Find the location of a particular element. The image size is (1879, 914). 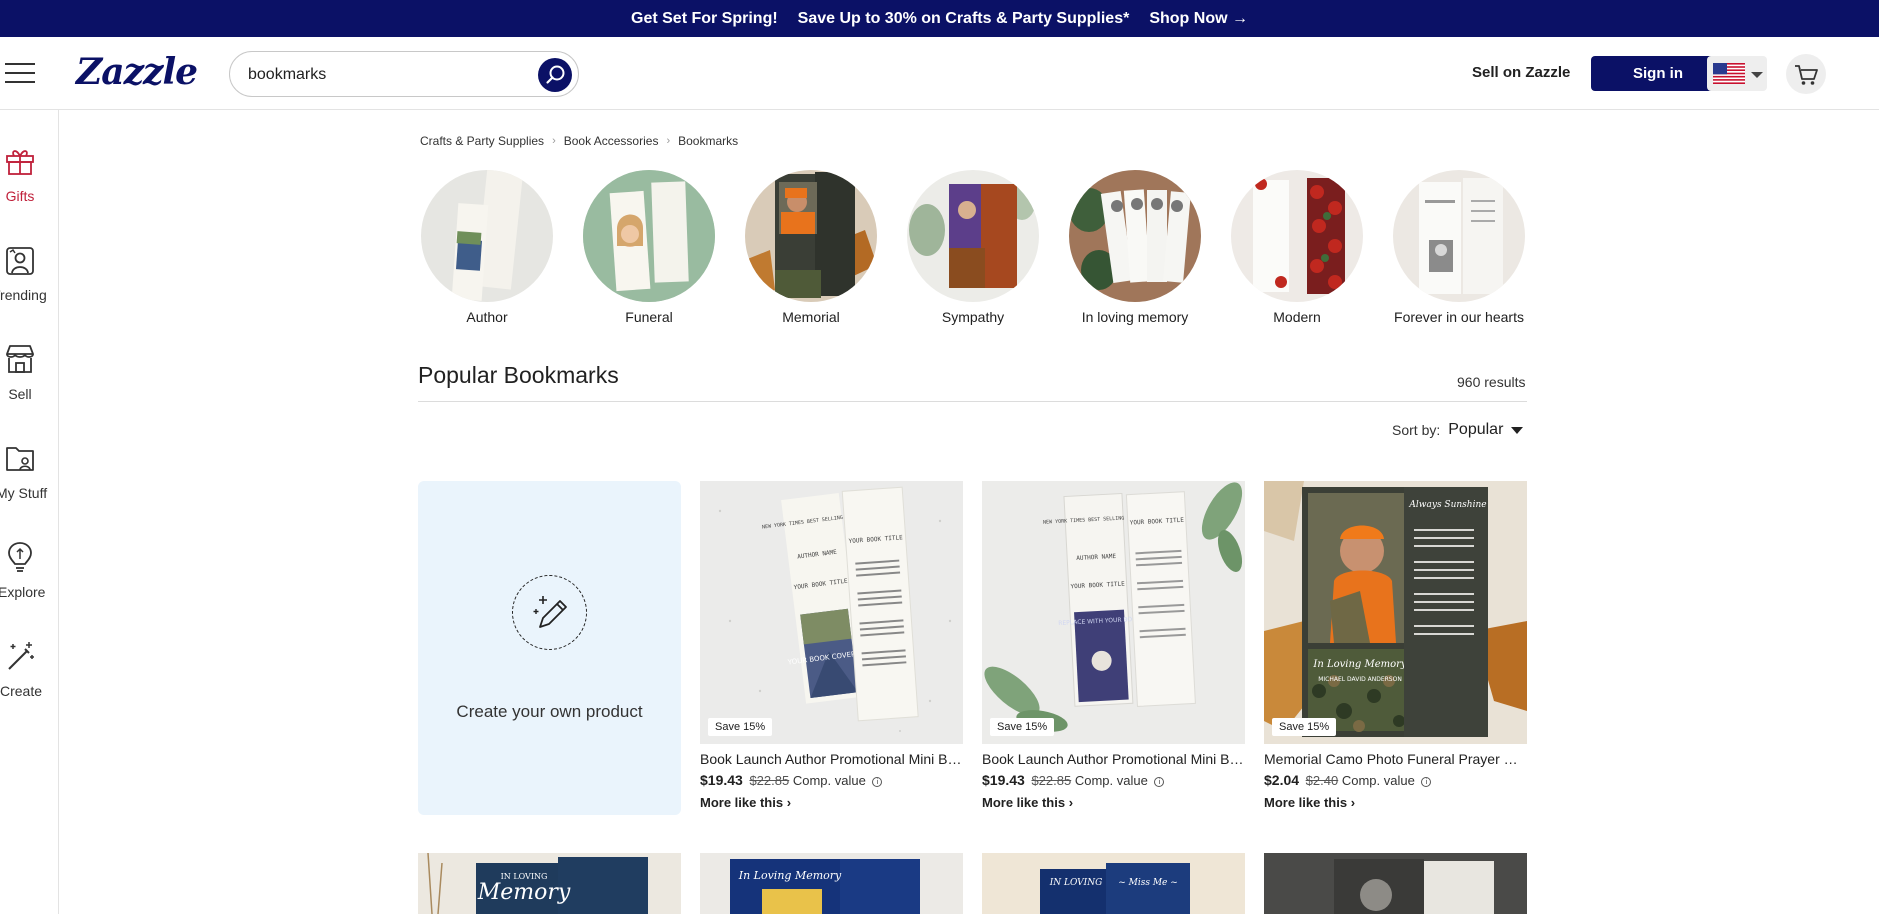

promo-shop-now-link: Shop Now → is located at coordinates (1198, 19).